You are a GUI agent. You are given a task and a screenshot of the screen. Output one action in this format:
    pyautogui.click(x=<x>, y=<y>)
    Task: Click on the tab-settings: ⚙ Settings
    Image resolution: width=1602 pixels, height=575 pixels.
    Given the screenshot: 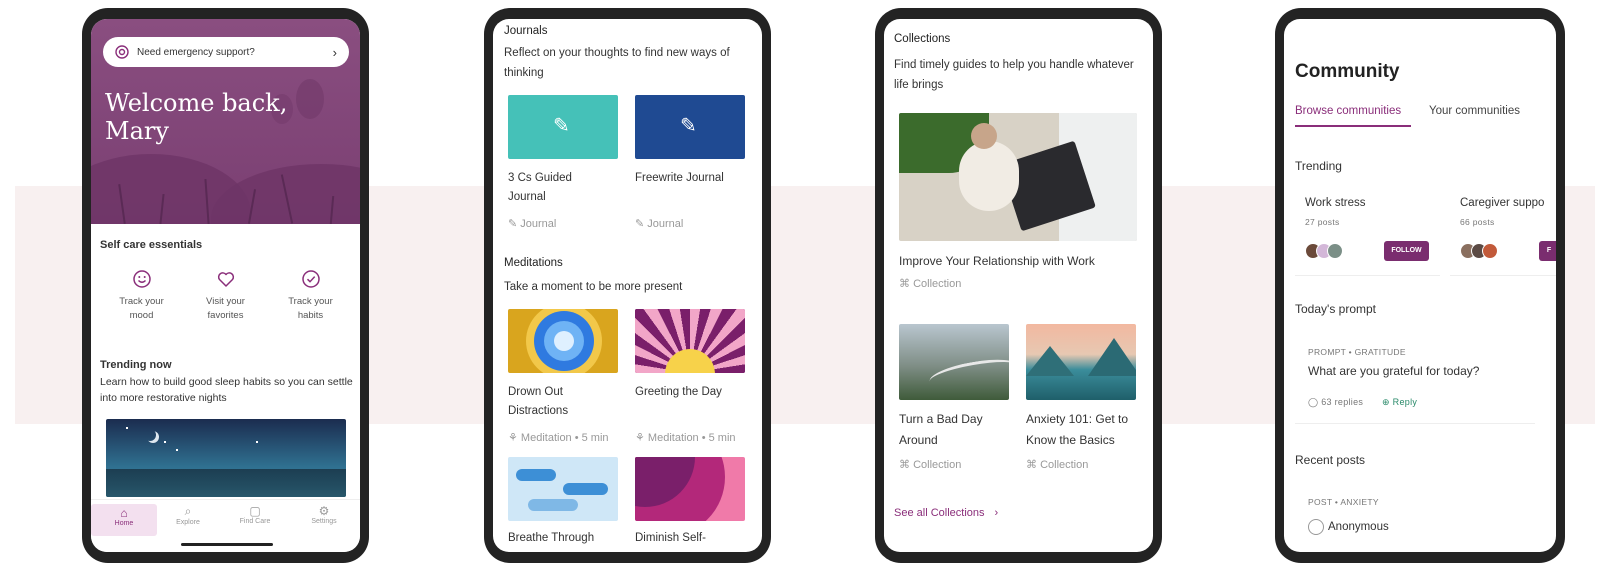 What is the action you would take?
    pyautogui.click(x=324, y=514)
    